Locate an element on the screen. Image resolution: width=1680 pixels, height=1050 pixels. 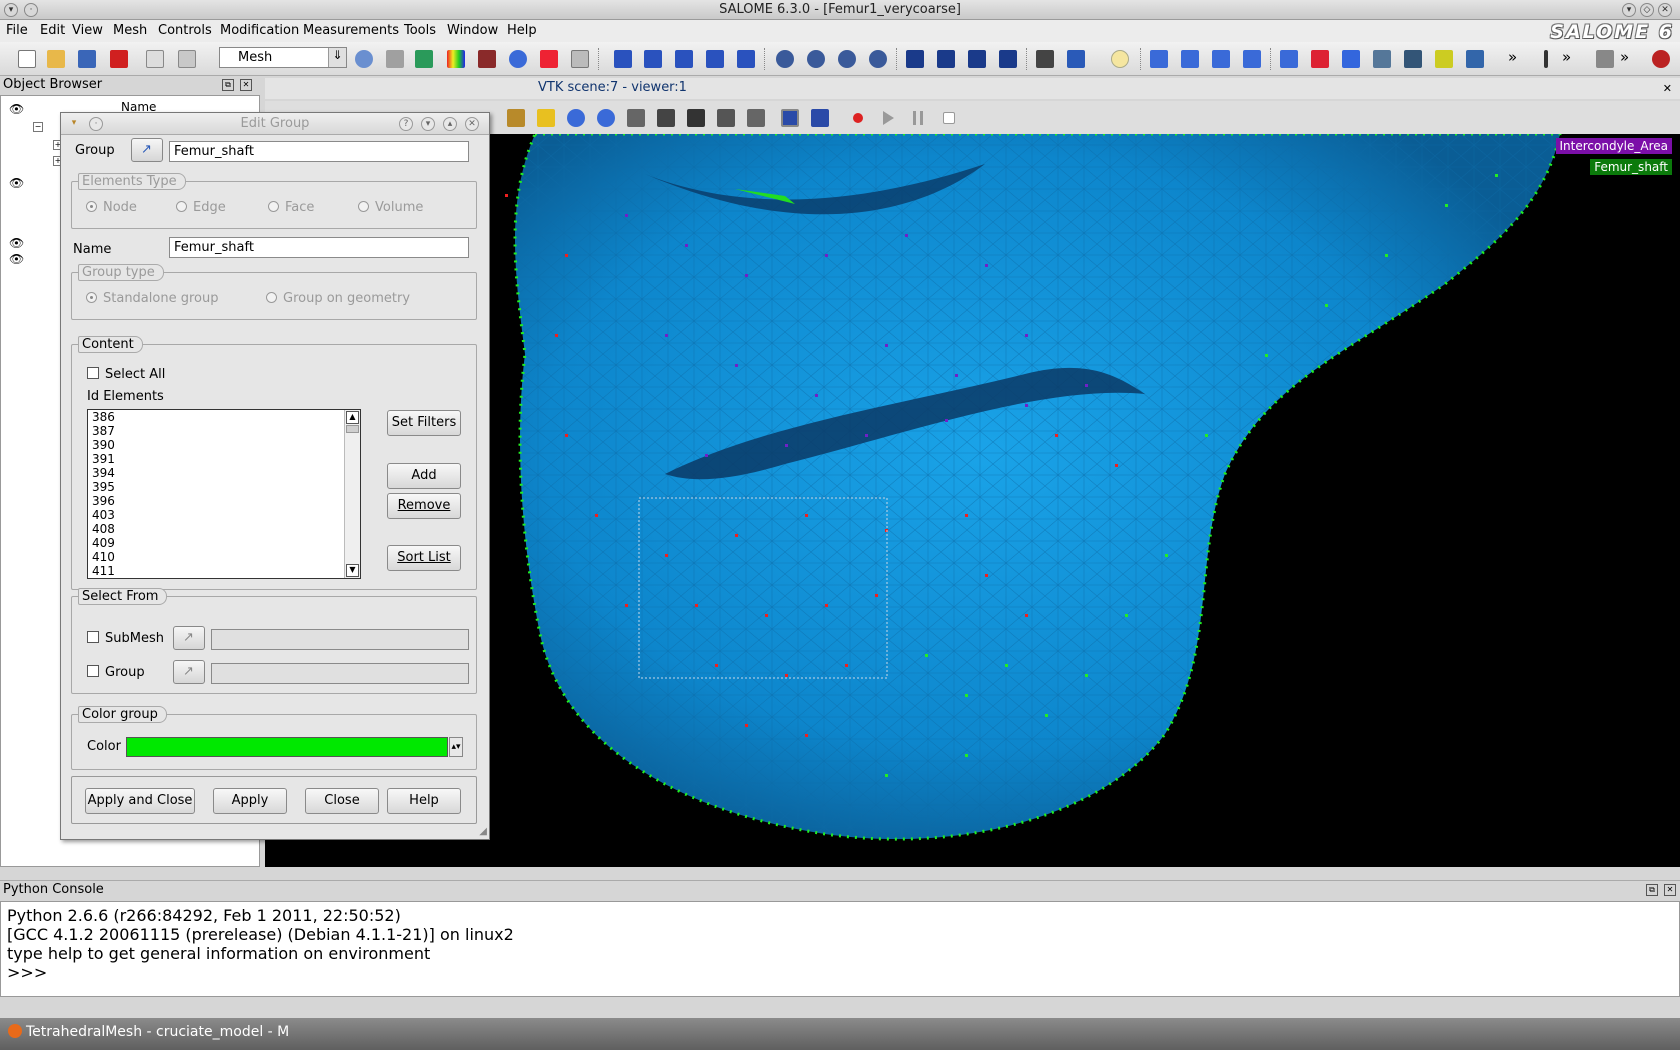
list-item: 390 is located at coordinates (224, 445).